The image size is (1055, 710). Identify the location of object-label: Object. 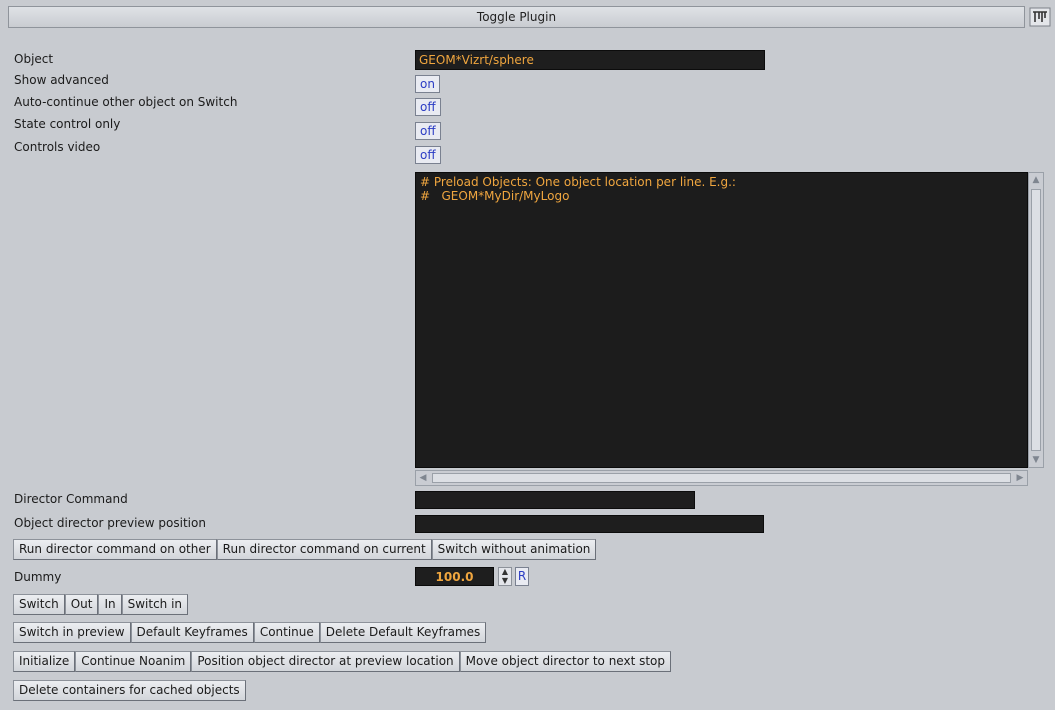
(34, 59).